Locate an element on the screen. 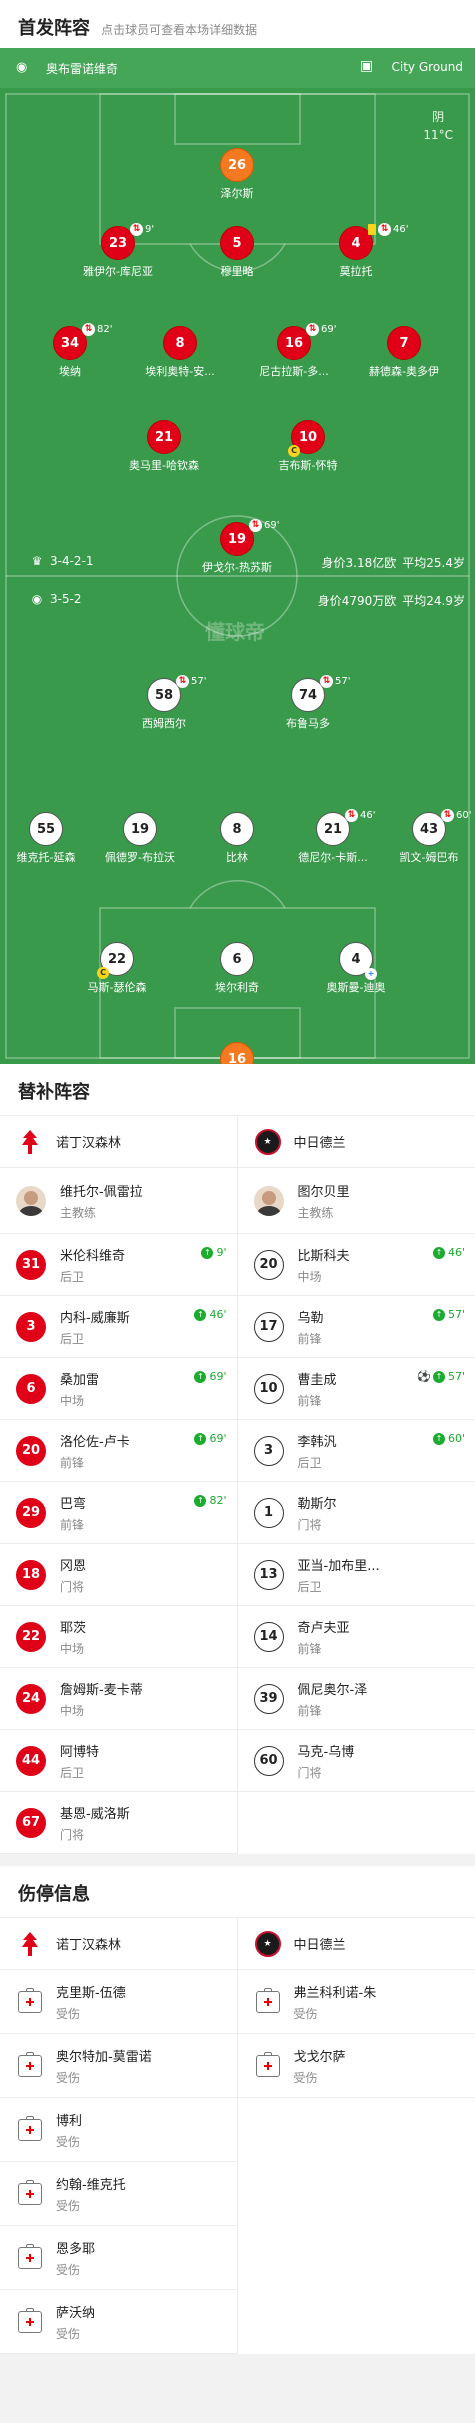 Image resolution: width=475 pixels, height=2423 pixels. home-team-row: 诺丁汉森林 is located at coordinates (118, 1142).